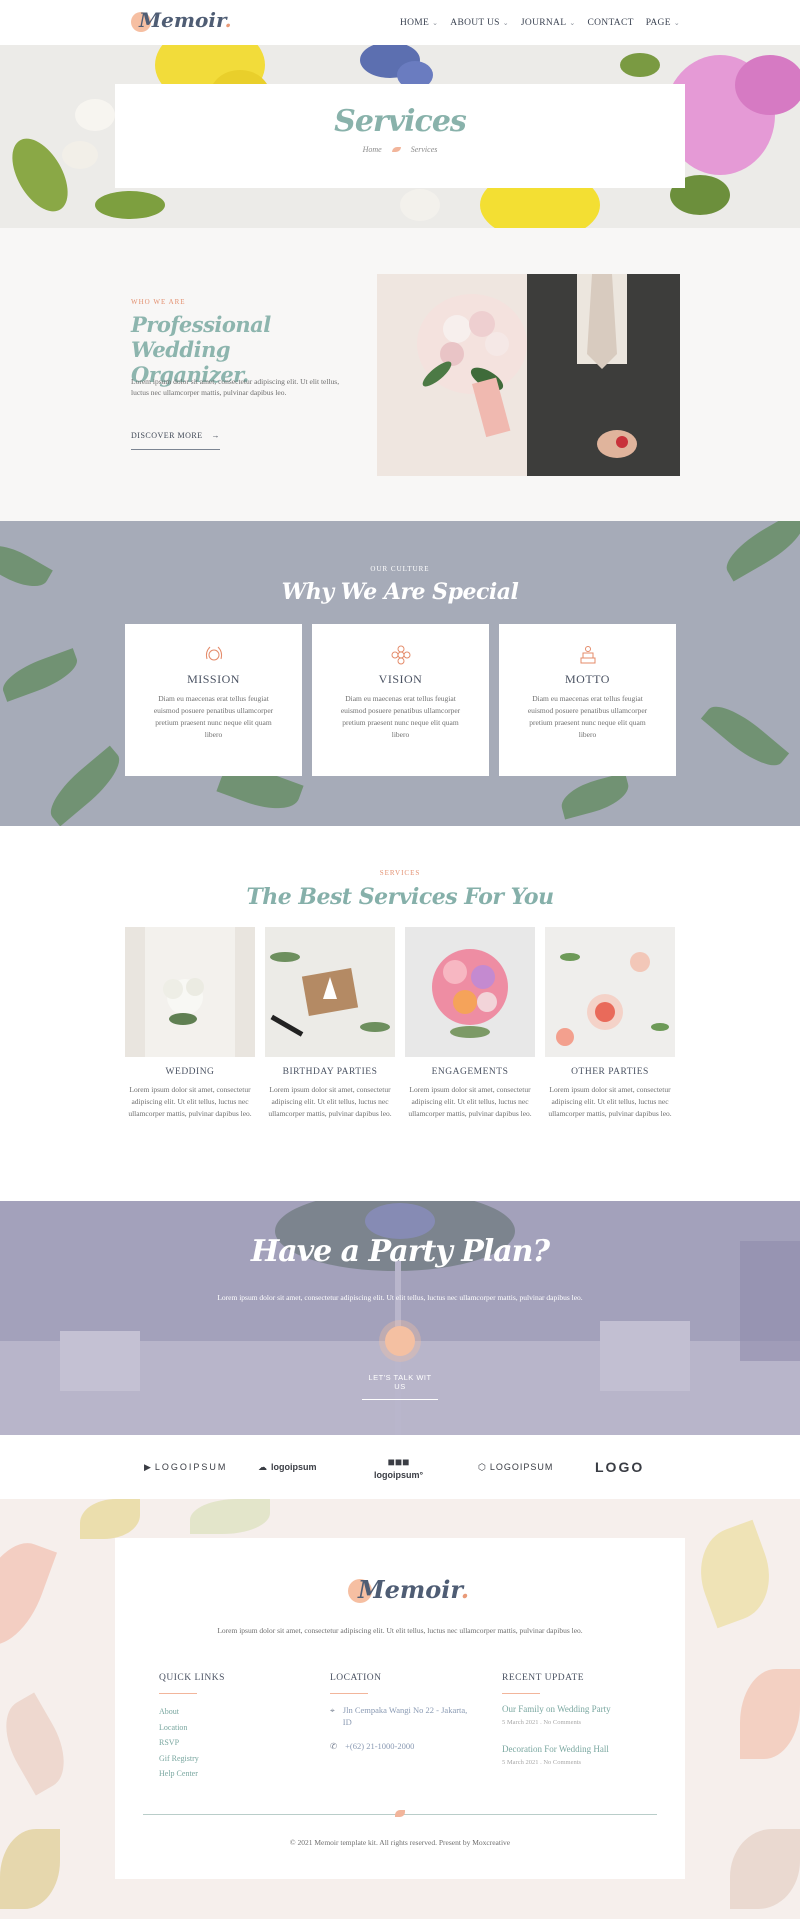 The width and height of the screenshot is (800, 1919). I want to click on flower-icon, so click(400, 655).